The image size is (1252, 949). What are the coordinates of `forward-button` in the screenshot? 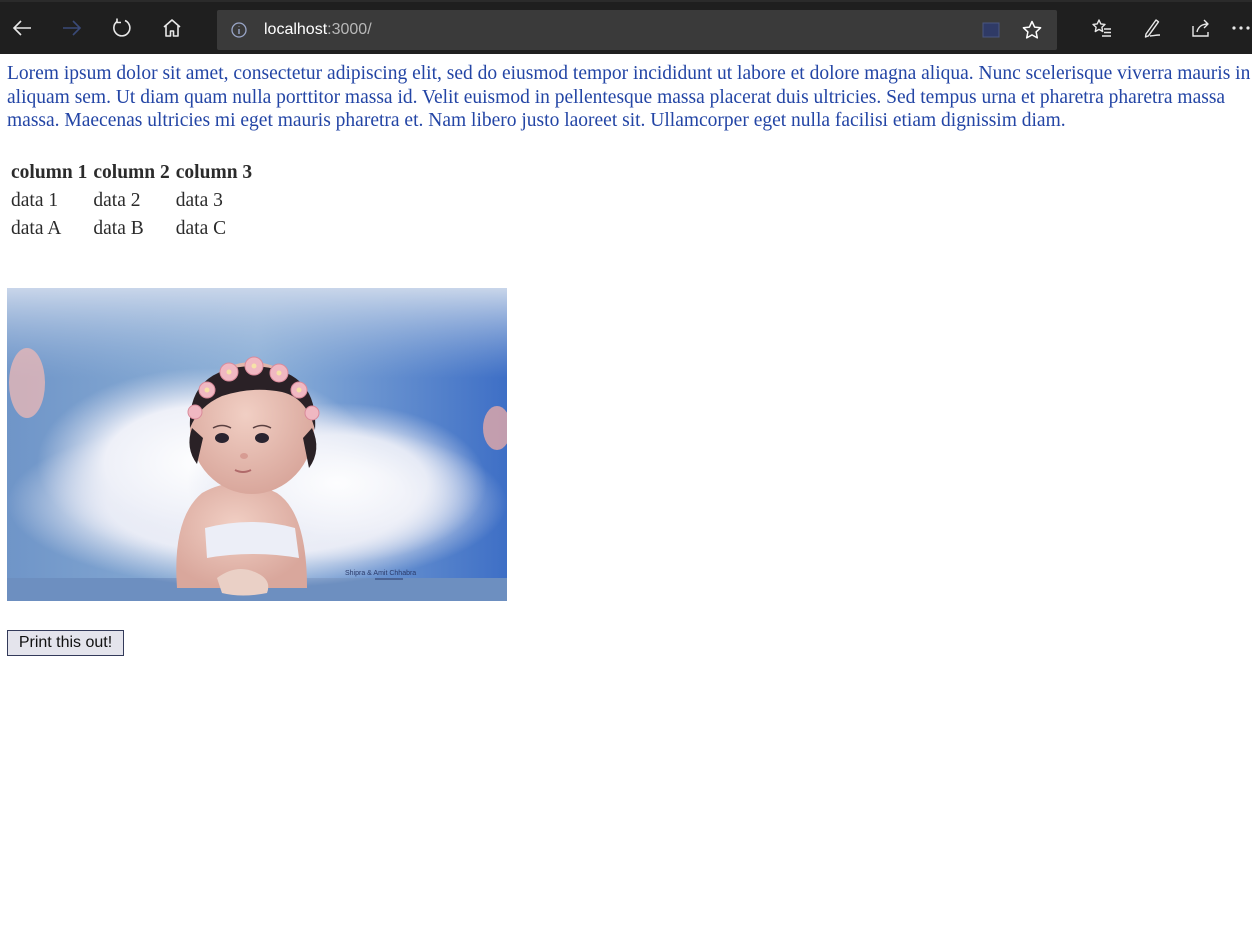 It's located at (72, 28).